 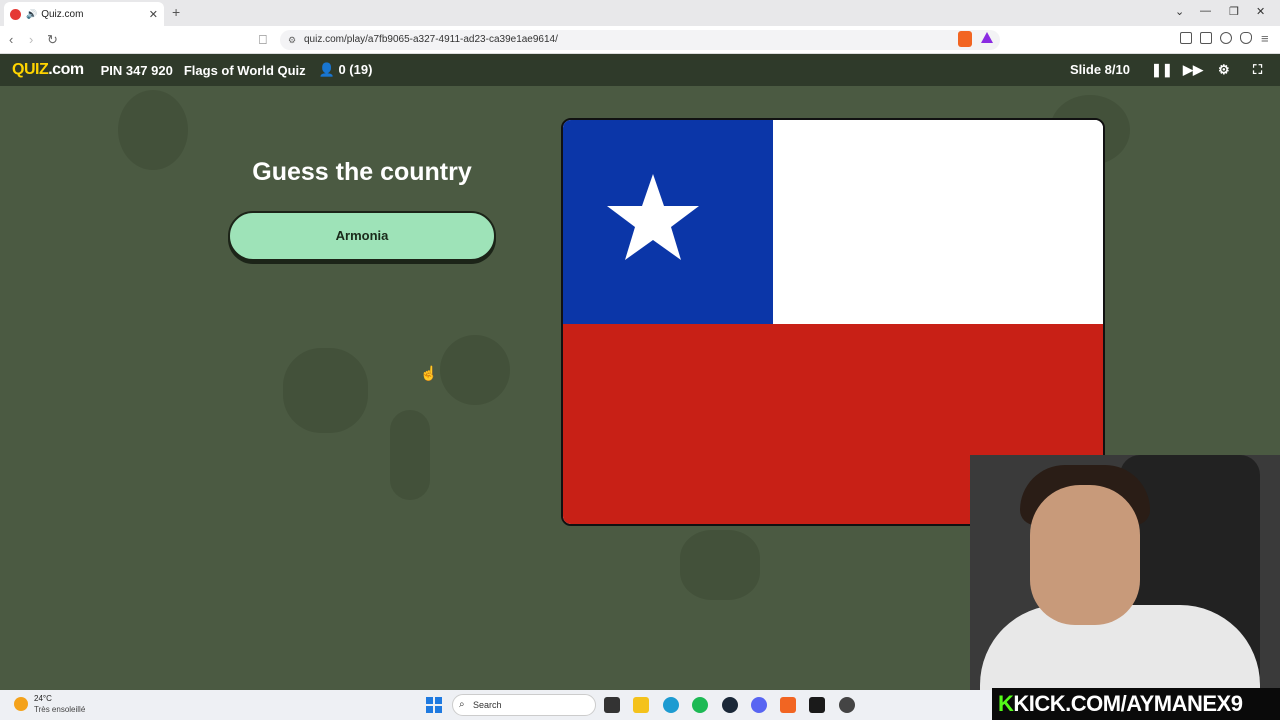 I want to click on star-icon, so click(x=653, y=217).